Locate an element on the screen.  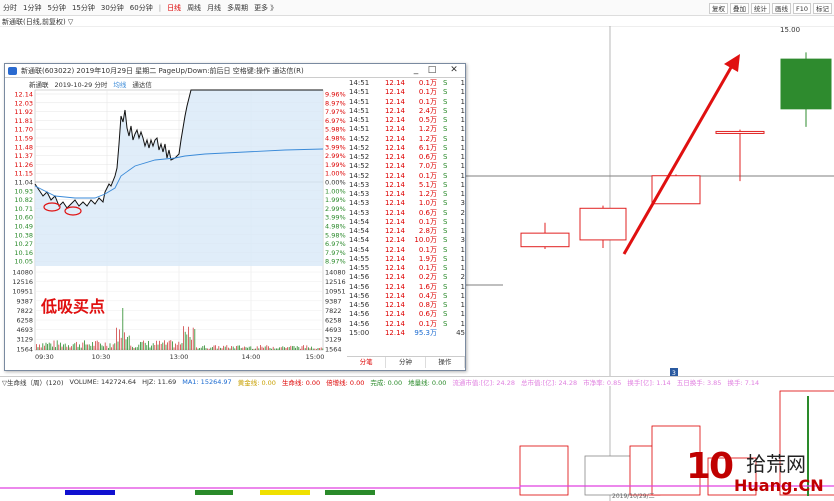
close-icon: ✕ is located at coordinates (454, 70).